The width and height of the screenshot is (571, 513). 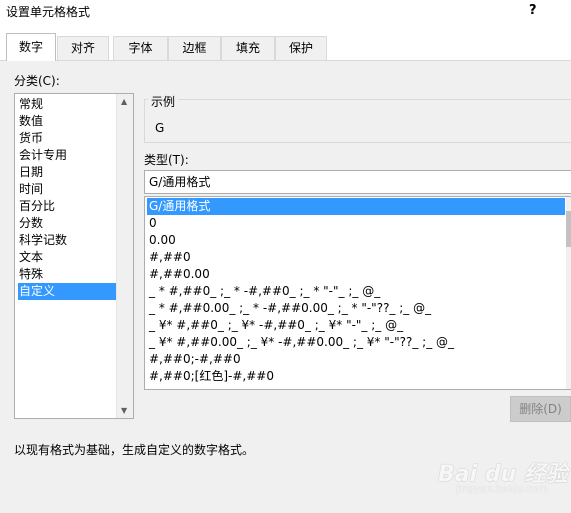 I want to click on format-item: 0, so click(x=357, y=223).